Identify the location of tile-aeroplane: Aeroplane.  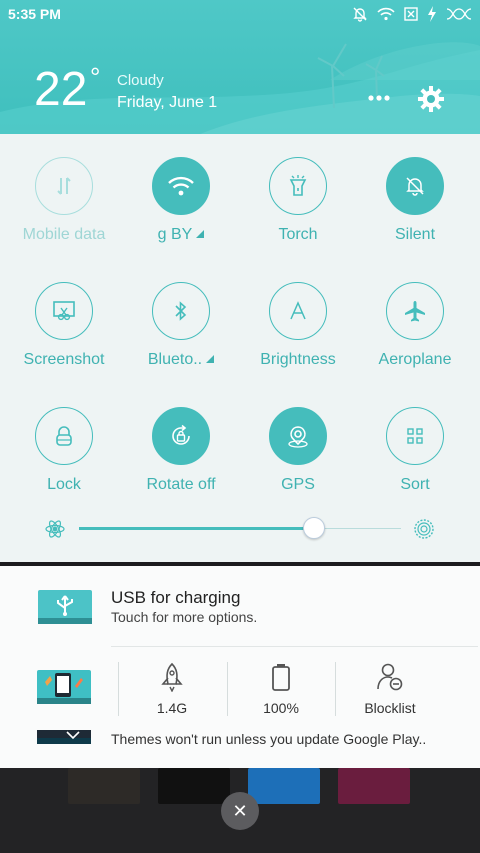
(415, 337).